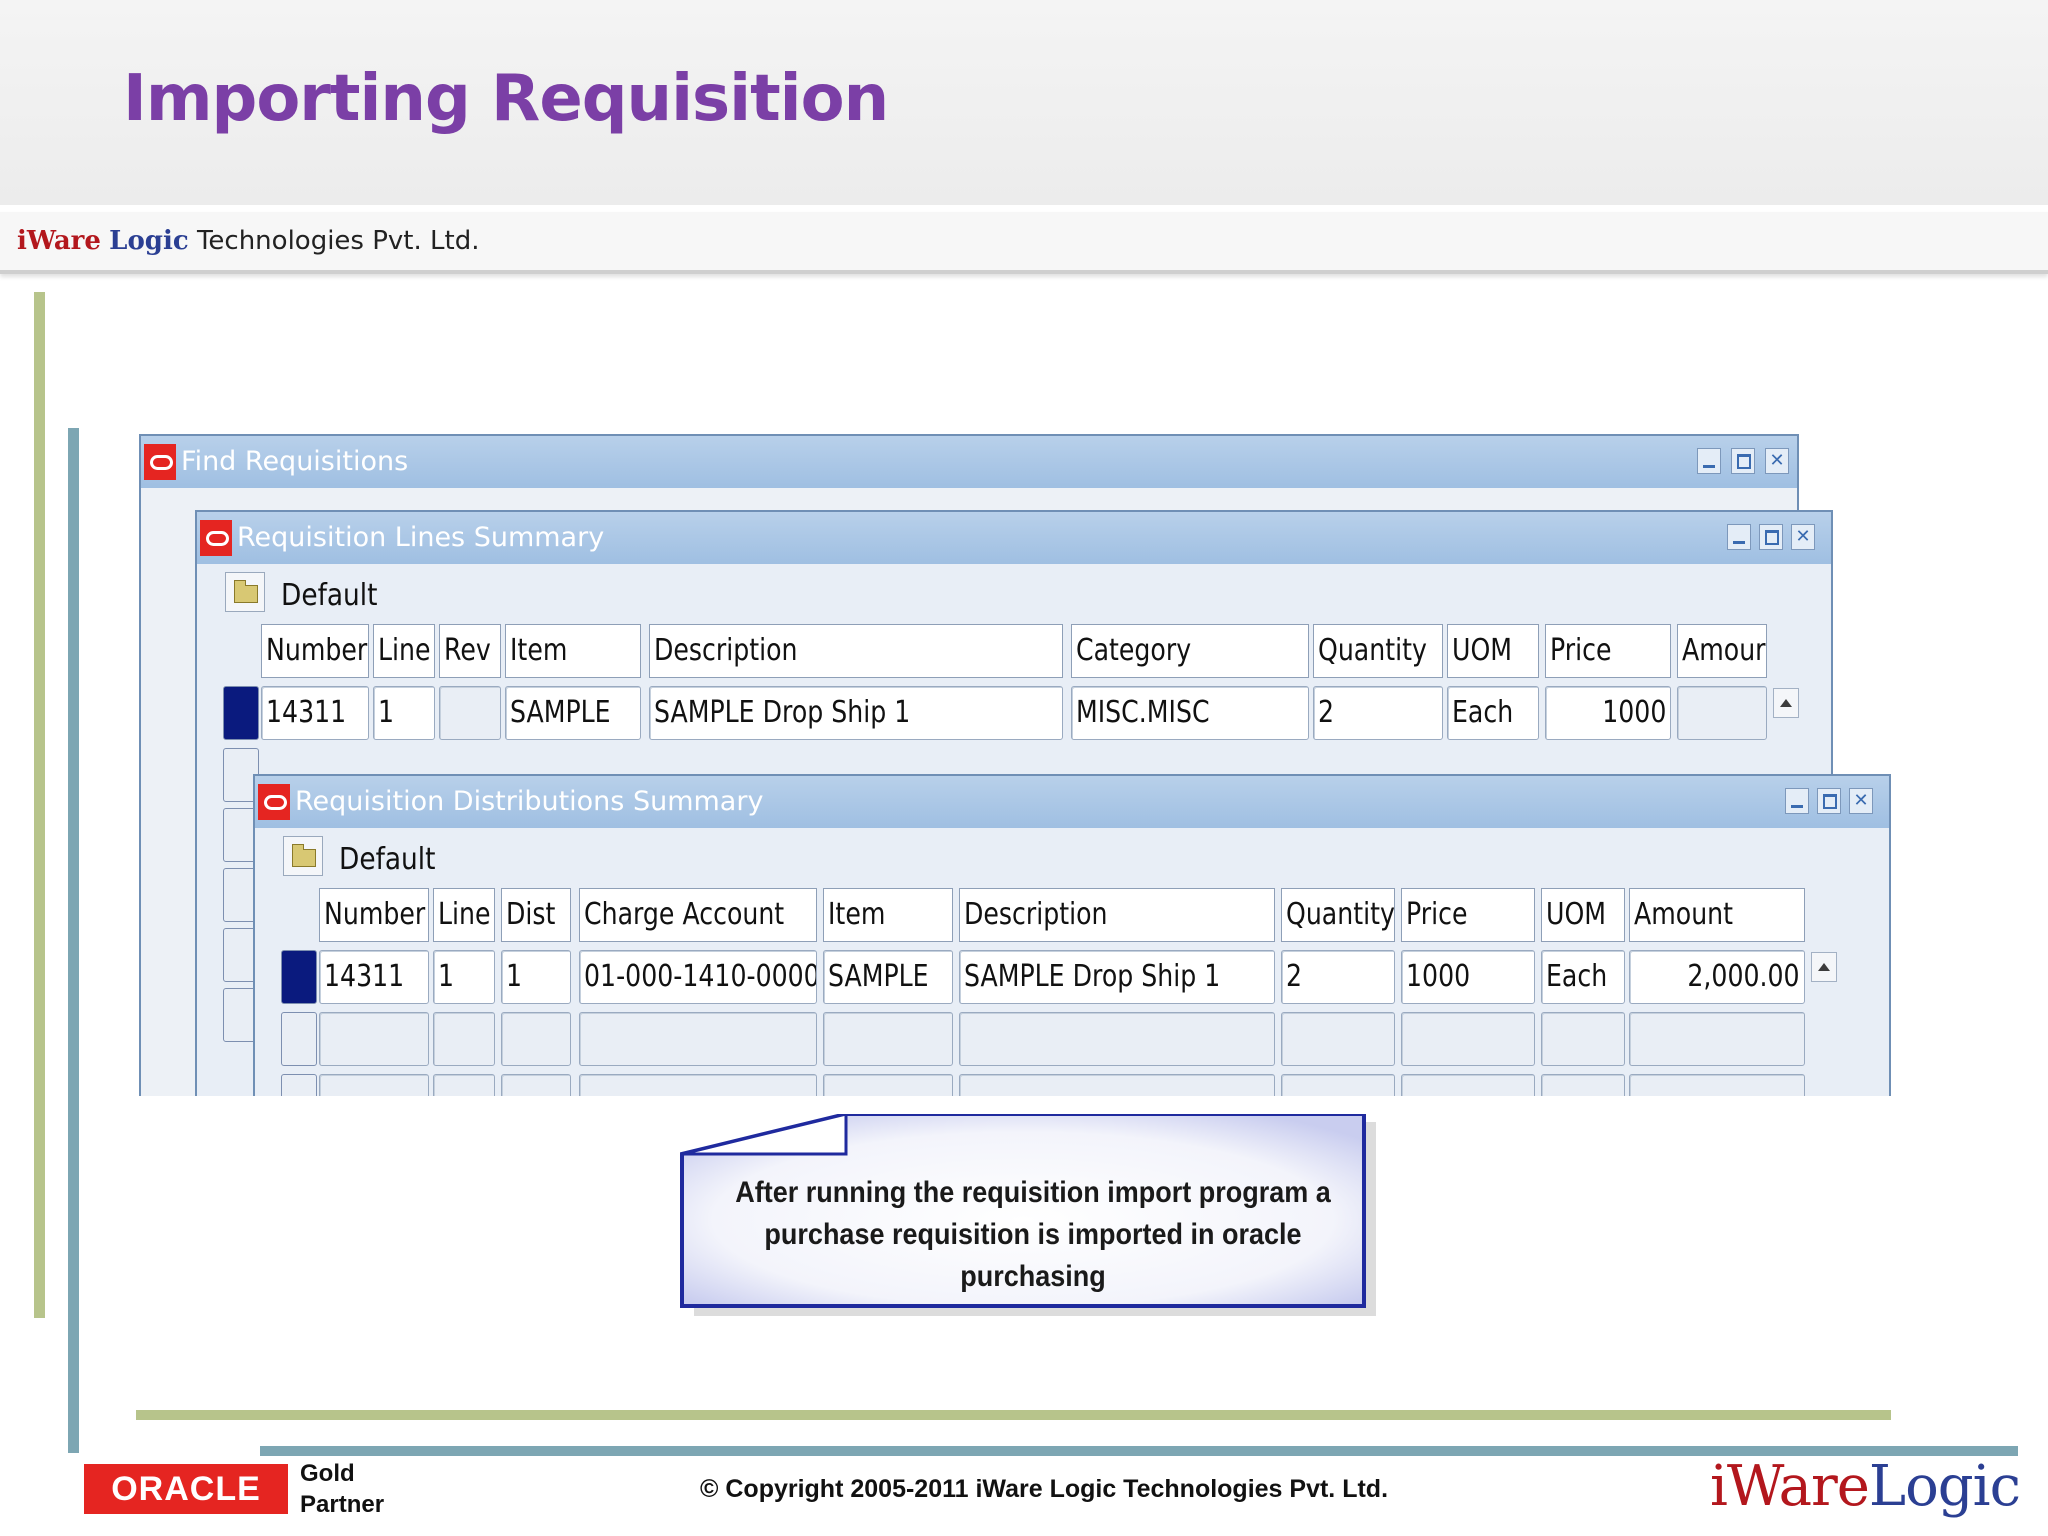  I want to click on company-iware: iWare, so click(59, 241).